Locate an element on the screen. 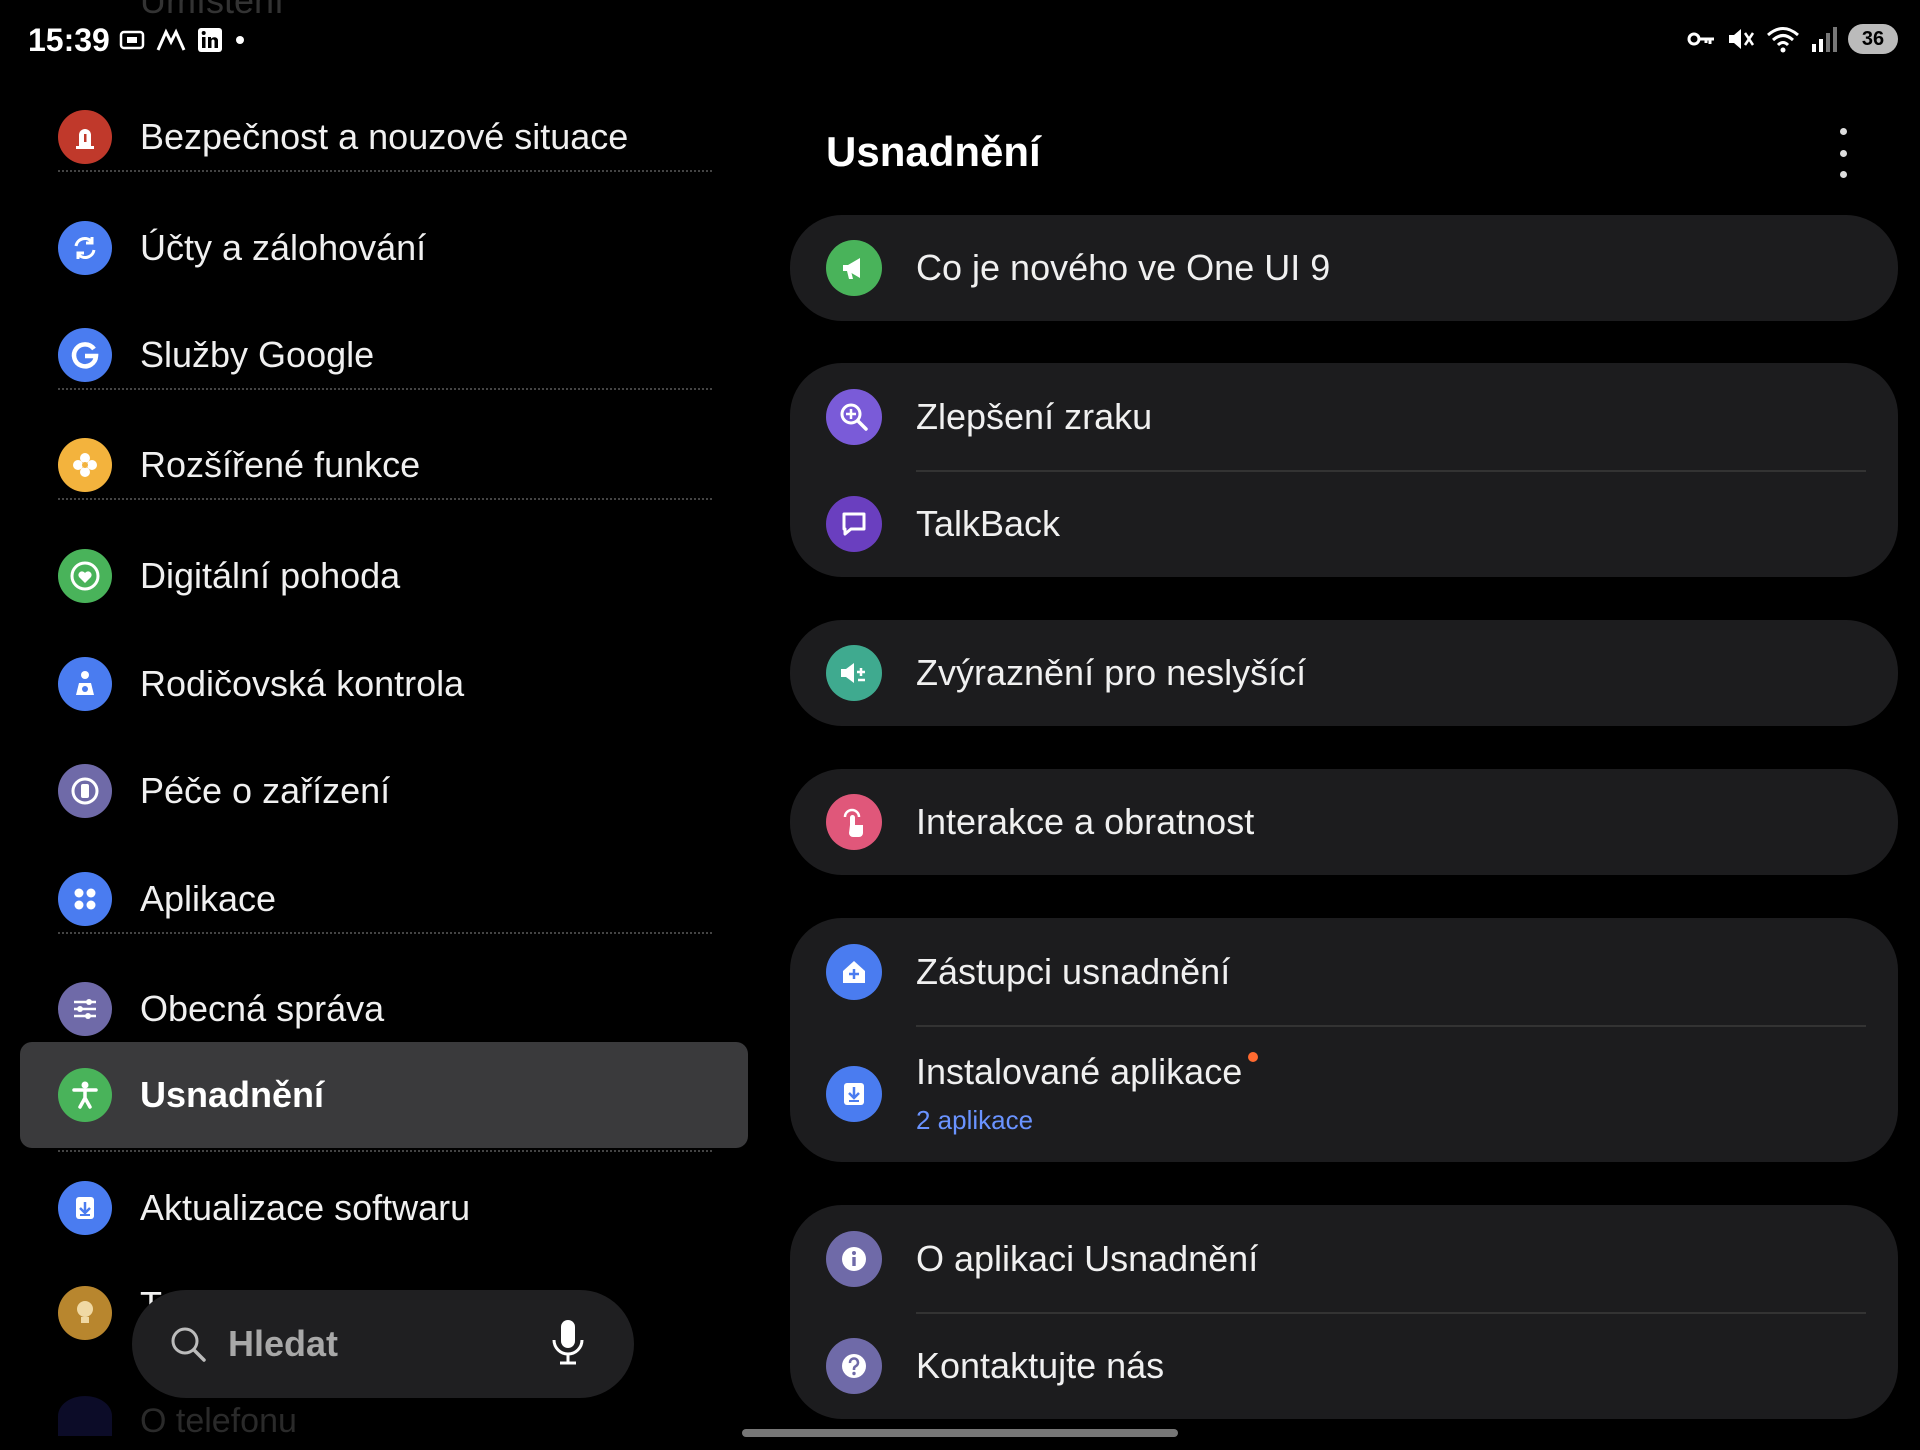 The width and height of the screenshot is (1920, 1450). parent-icon is located at coordinates (85, 684).